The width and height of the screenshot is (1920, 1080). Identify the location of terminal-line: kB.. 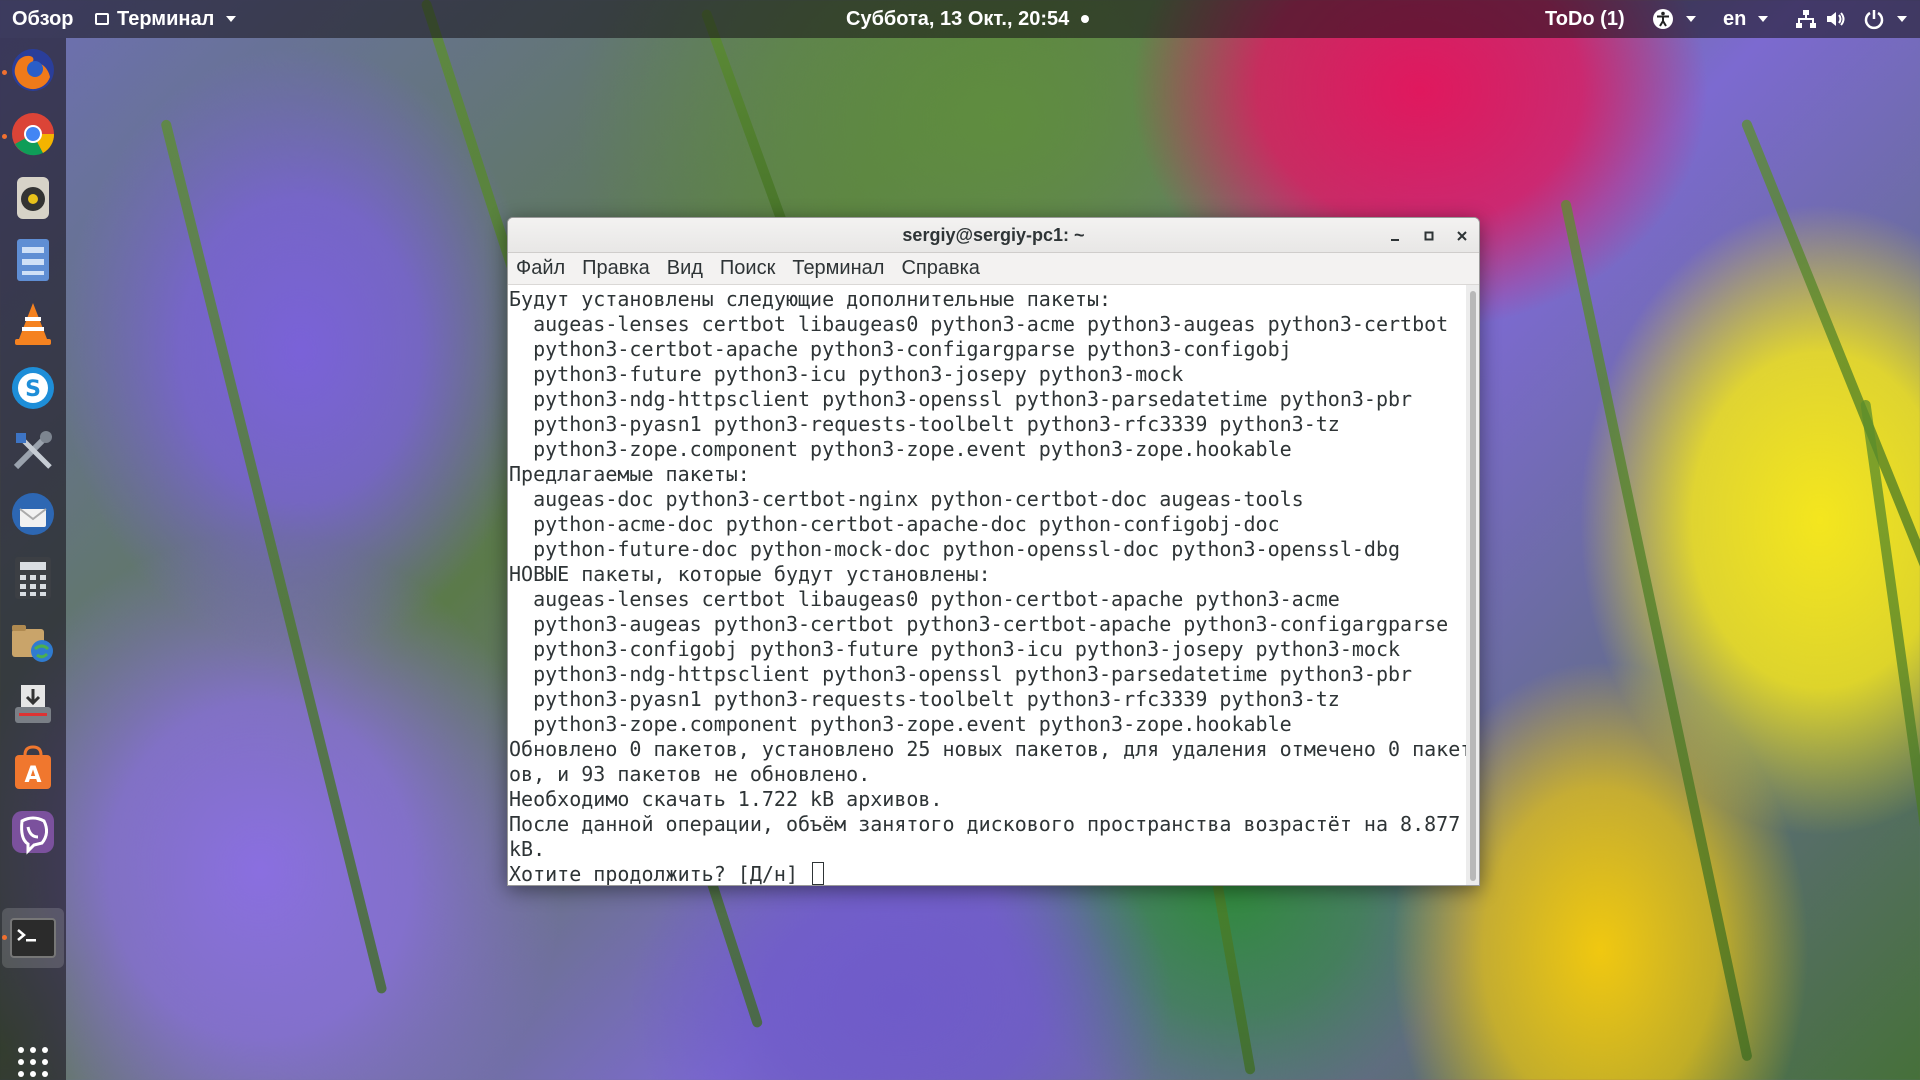
(527, 849).